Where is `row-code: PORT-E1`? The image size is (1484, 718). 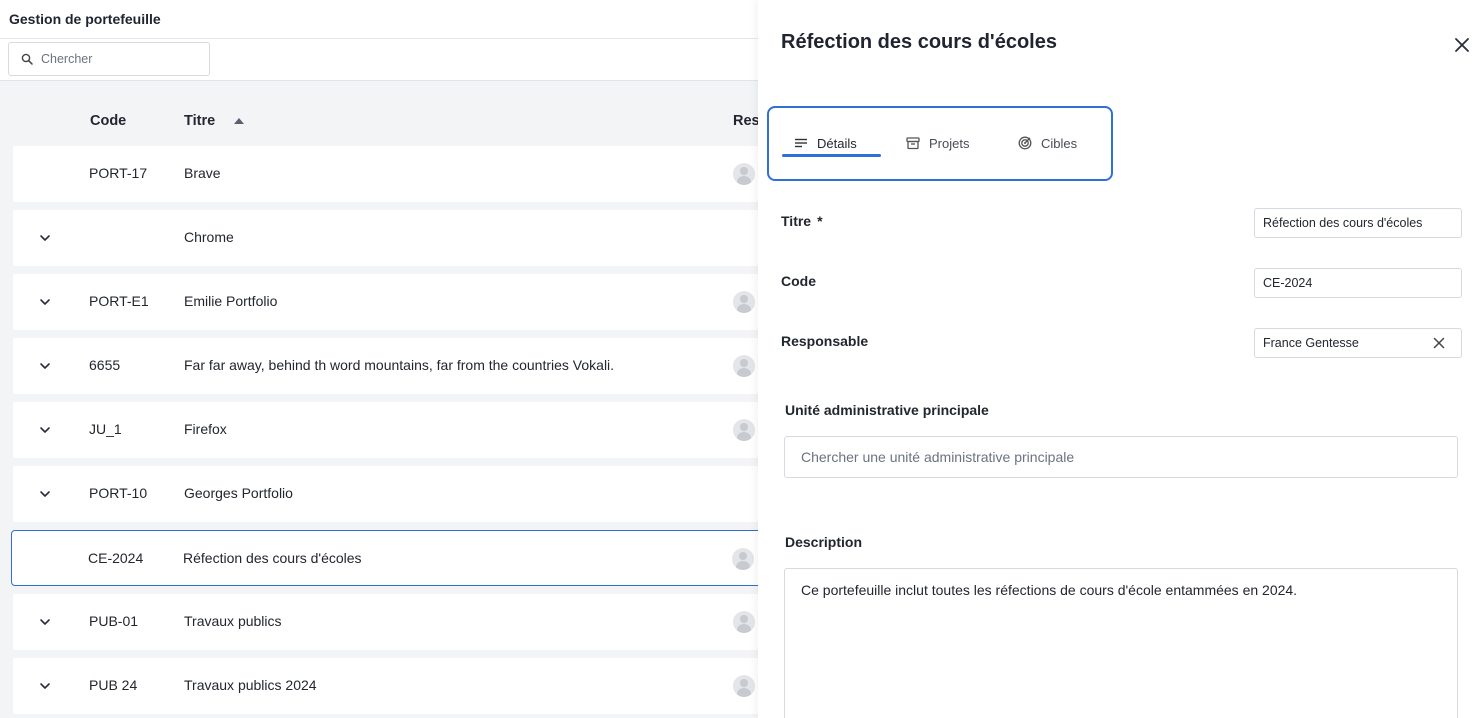 row-code: PORT-E1 is located at coordinates (119, 301).